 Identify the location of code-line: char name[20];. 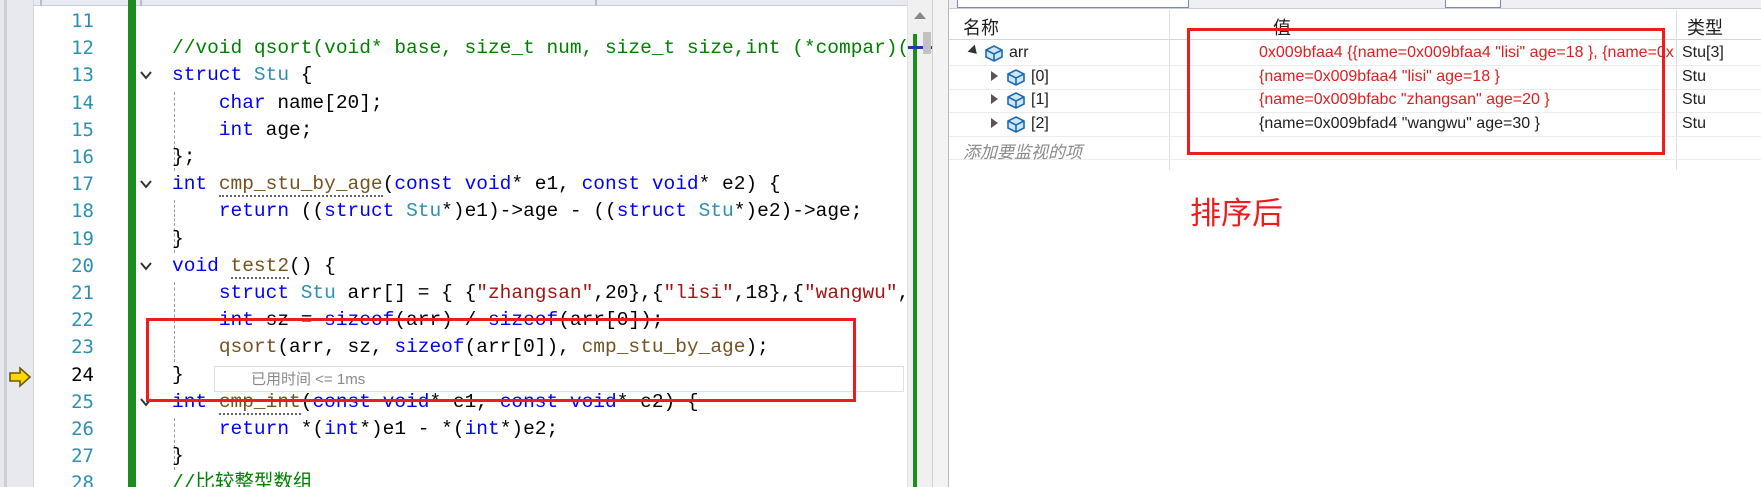
(277, 103).